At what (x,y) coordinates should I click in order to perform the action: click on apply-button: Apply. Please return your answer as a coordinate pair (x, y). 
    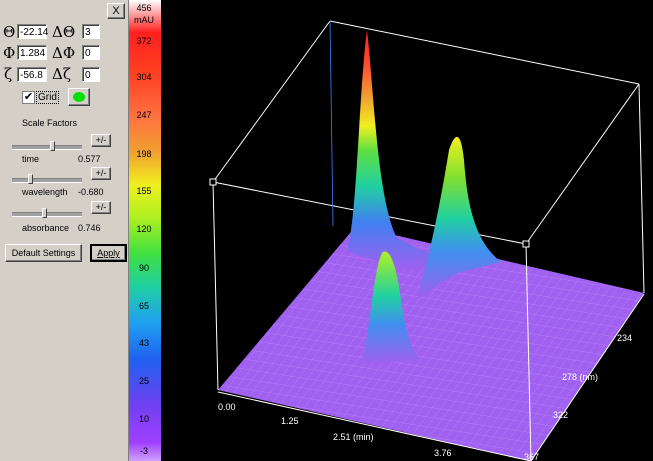
    Looking at the image, I should click on (108, 253).